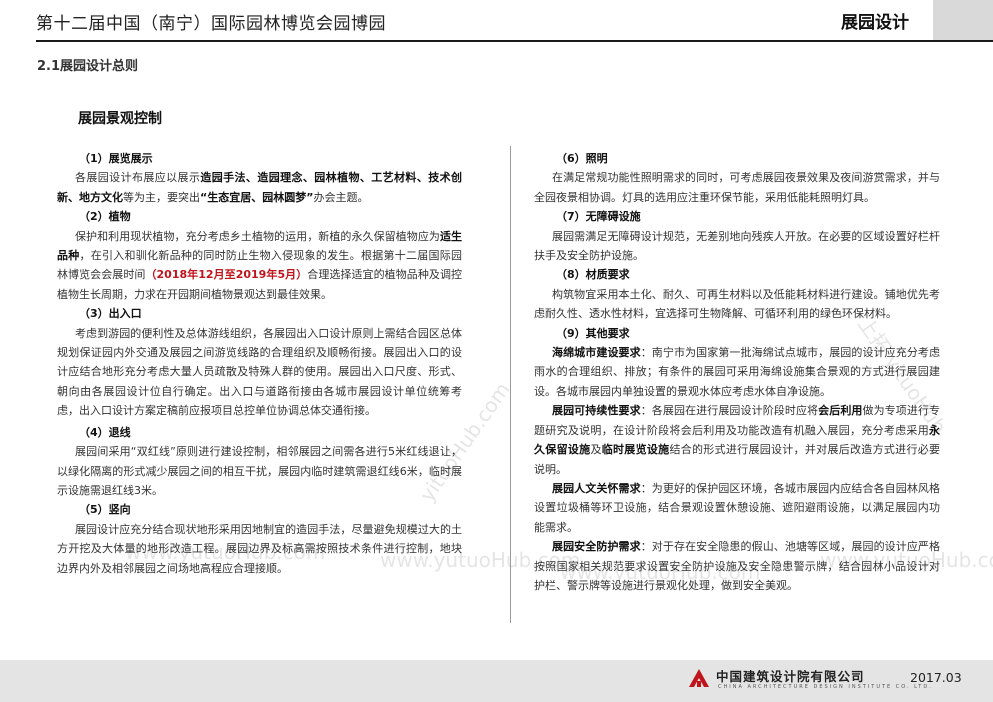 This screenshot has width=993, height=702. What do you see at coordinates (496, 20) in the screenshot?
I see `page-header: 第十二届中国（南宁）国际园林博览会园博园 展园设计` at bounding box center [496, 20].